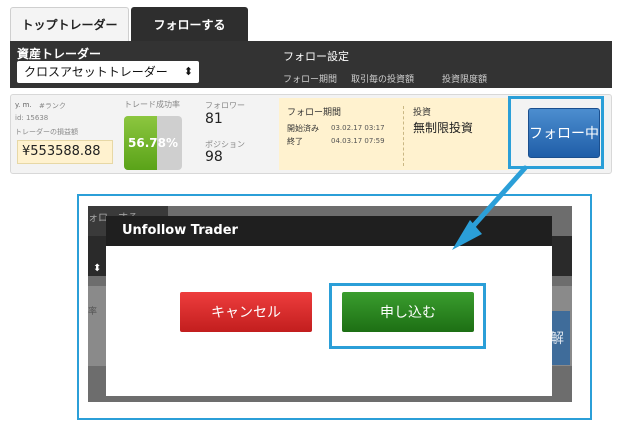 This screenshot has width=620, height=432. Describe the element at coordinates (303, 128) in the screenshot. I see `period-start-label: 開始済み` at that location.